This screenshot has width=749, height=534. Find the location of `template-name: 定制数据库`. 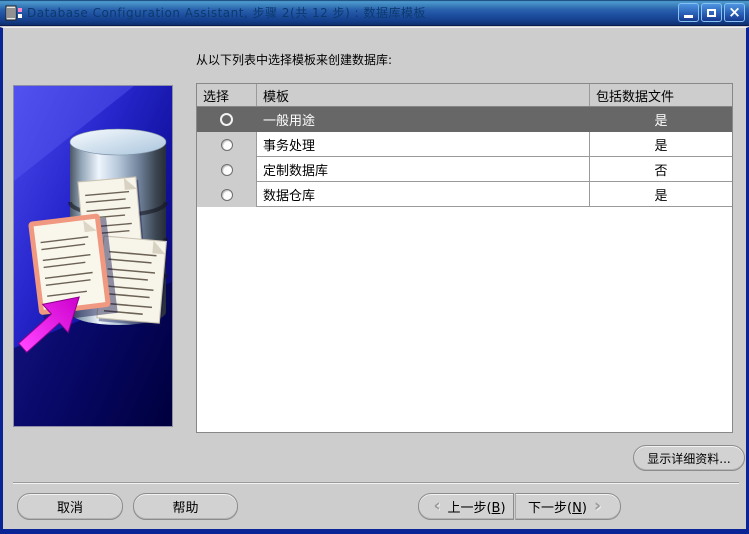

template-name: 定制数据库 is located at coordinates (423, 169).